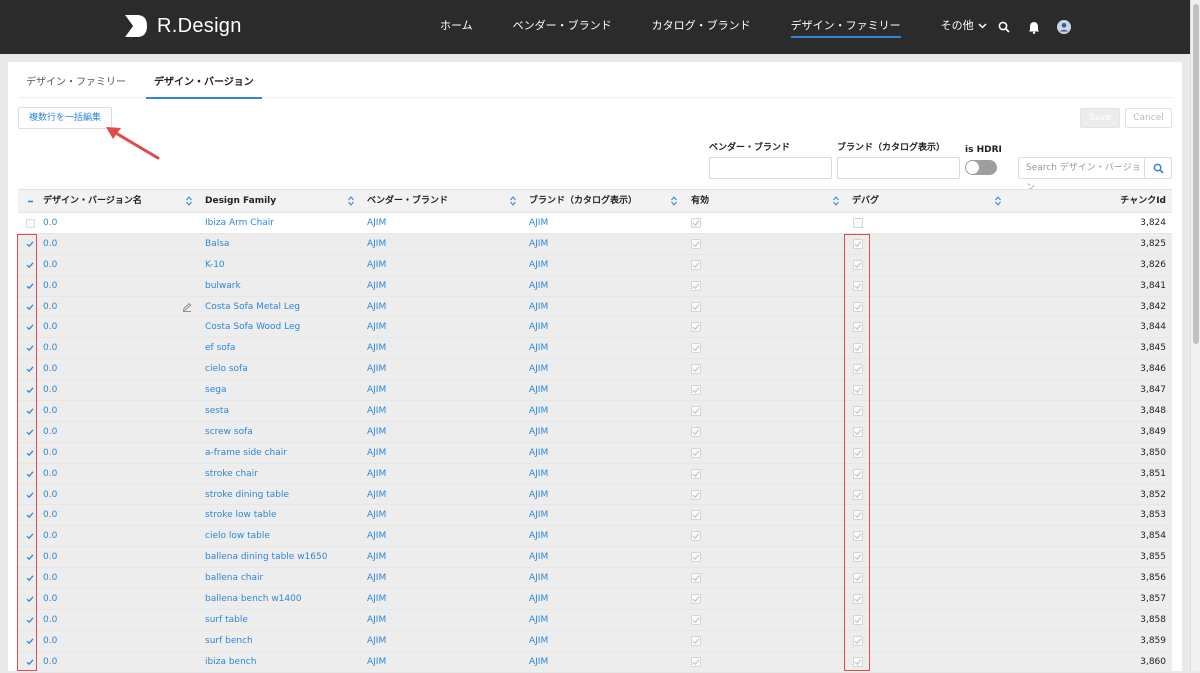 The width and height of the screenshot is (1200, 673). What do you see at coordinates (229, 641) in the screenshot?
I see `design-family-link: surf bench` at bounding box center [229, 641].